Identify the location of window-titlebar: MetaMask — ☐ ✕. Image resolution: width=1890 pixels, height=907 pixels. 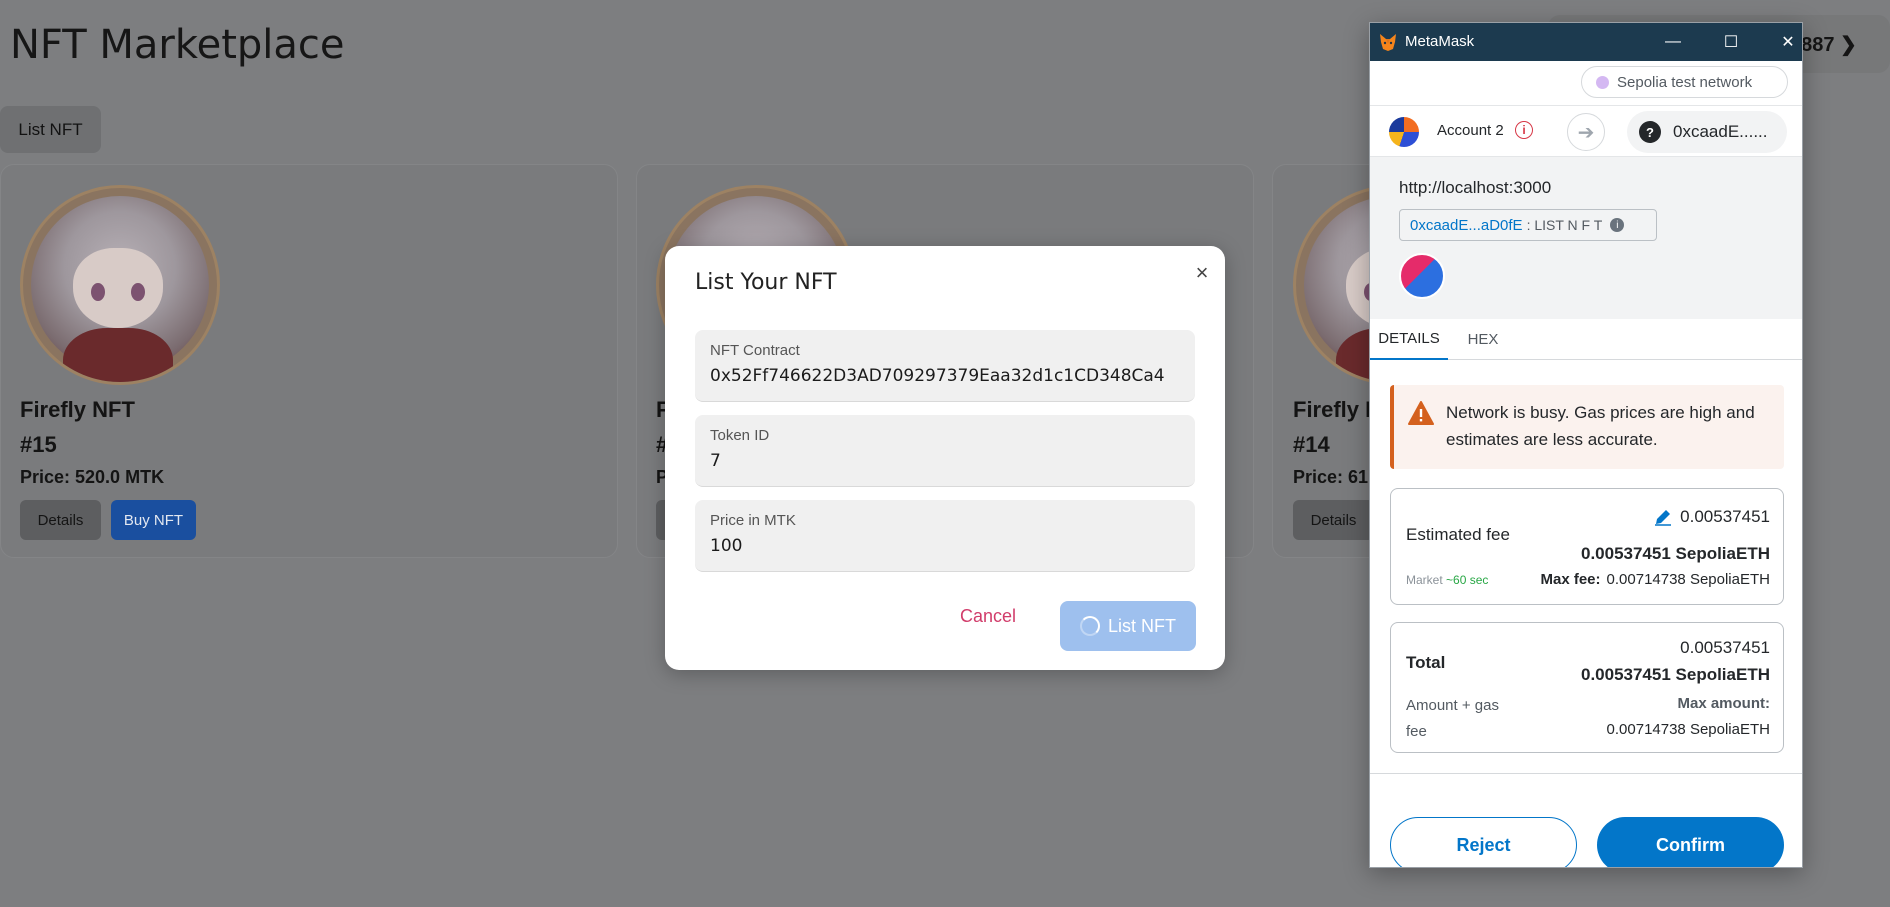
(1586, 42).